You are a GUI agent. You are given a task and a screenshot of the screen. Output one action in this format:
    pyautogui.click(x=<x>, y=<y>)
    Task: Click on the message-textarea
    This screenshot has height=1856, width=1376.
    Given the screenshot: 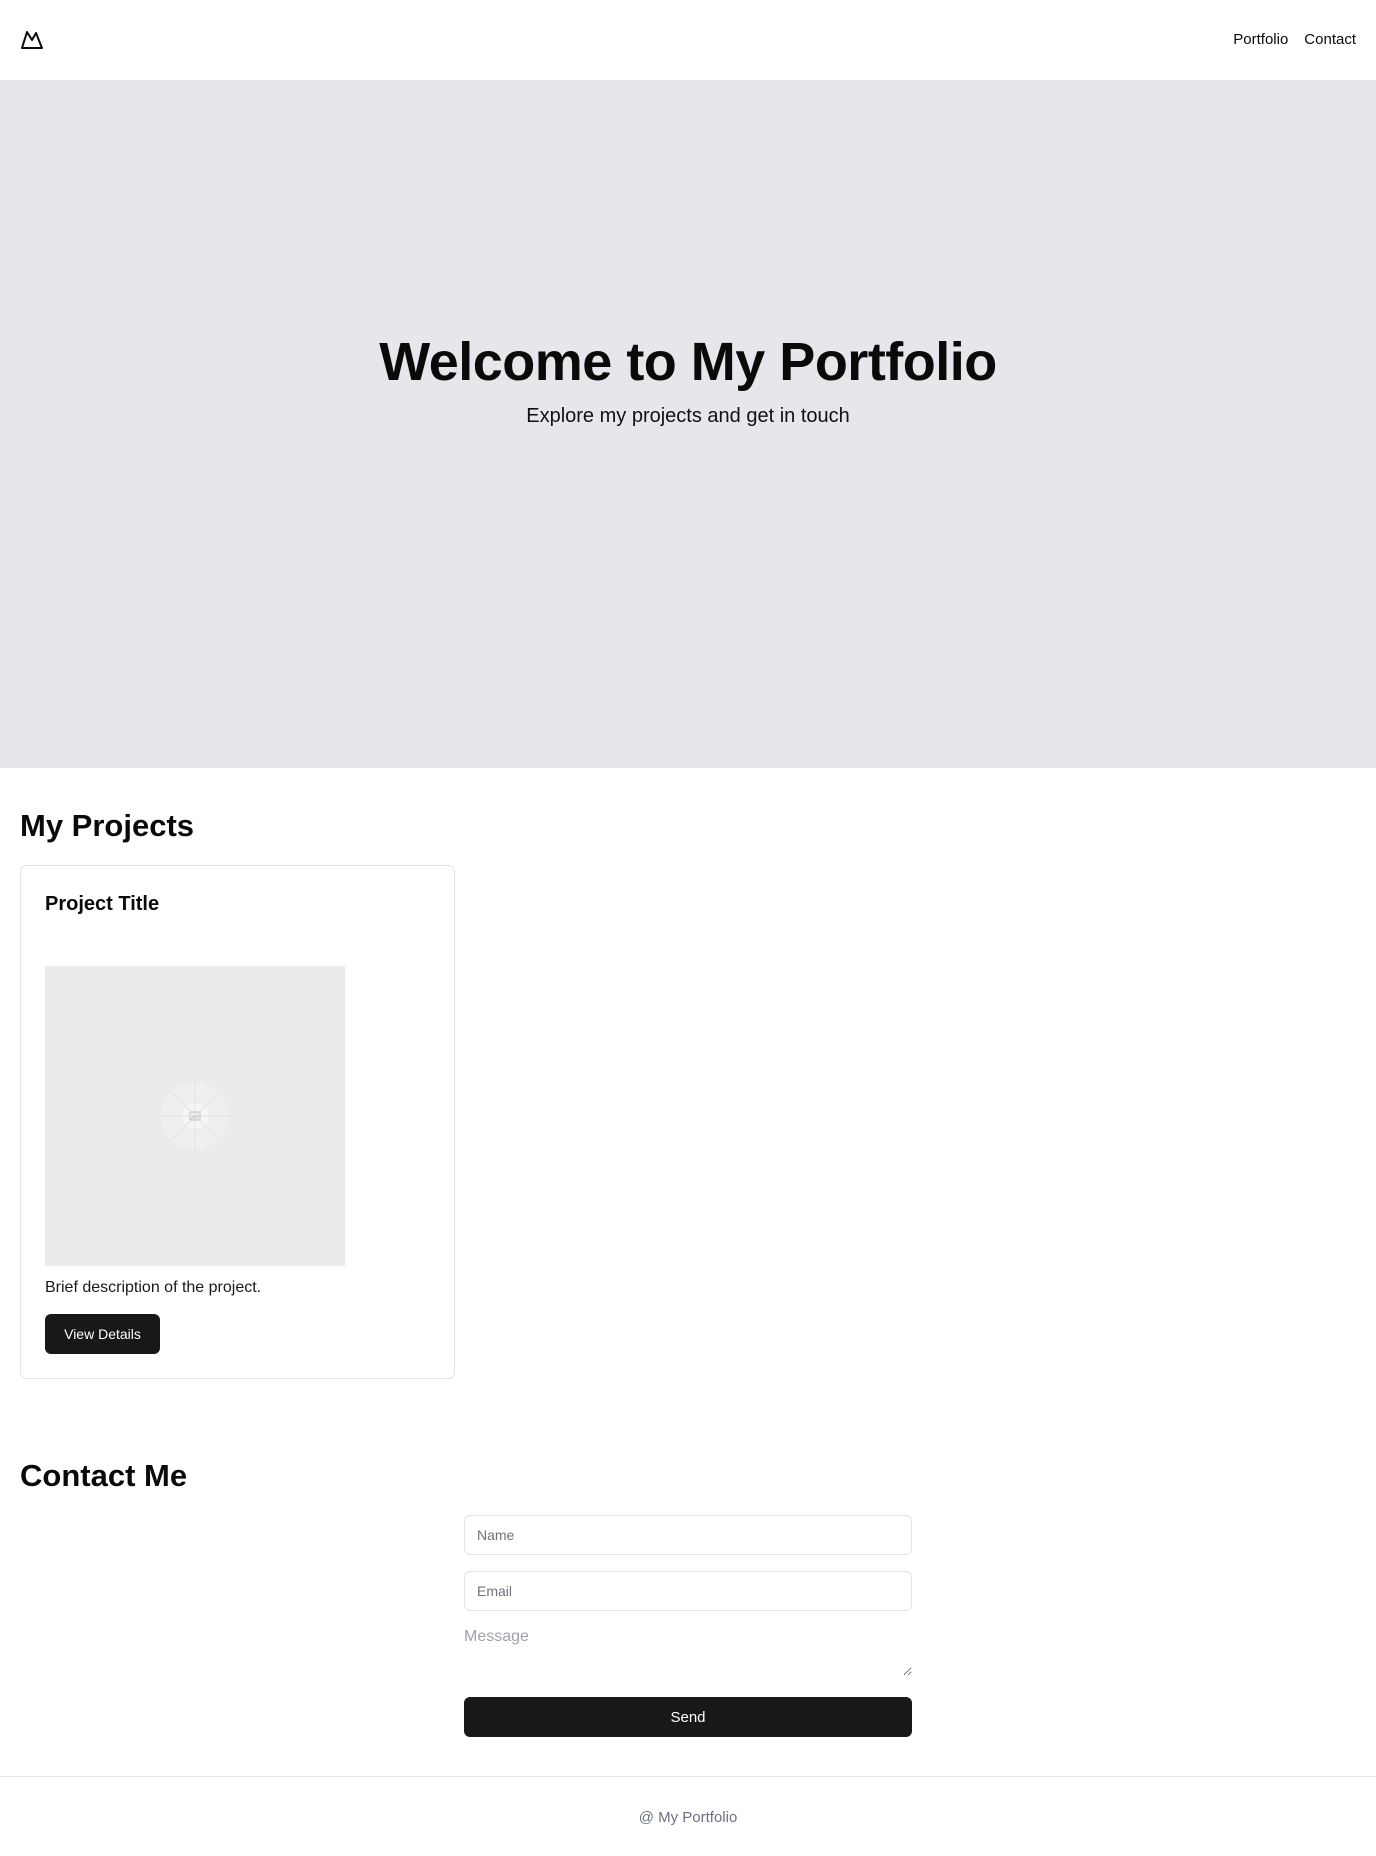 What is the action you would take?
    pyautogui.click(x=688, y=1651)
    